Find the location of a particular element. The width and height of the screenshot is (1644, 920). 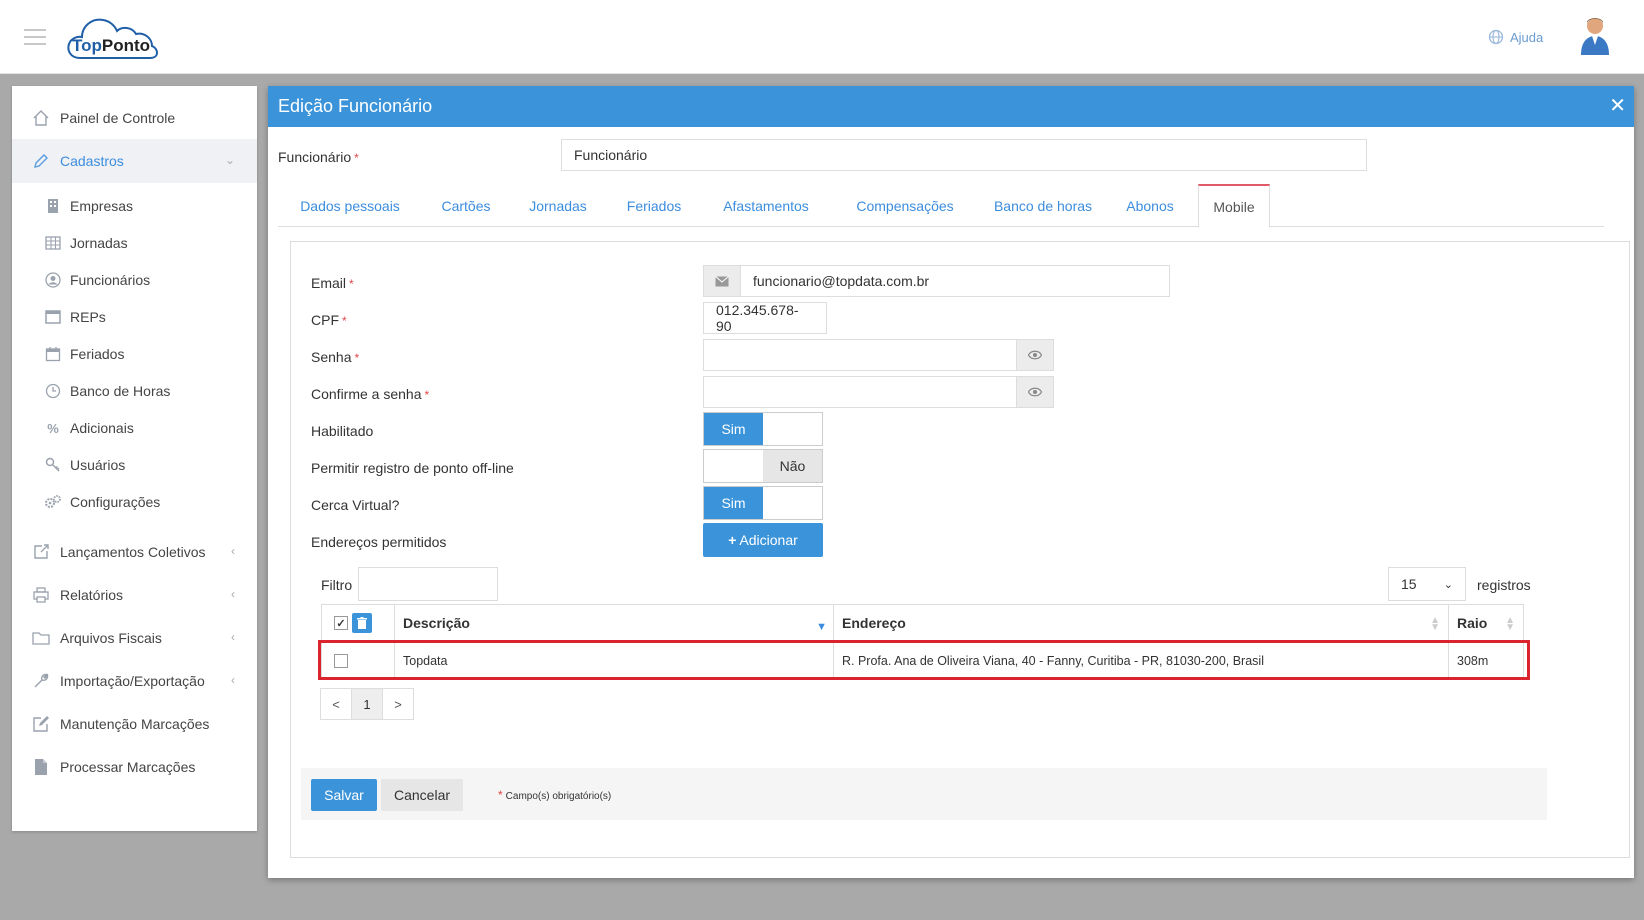

plus-icon: + is located at coordinates (732, 540).